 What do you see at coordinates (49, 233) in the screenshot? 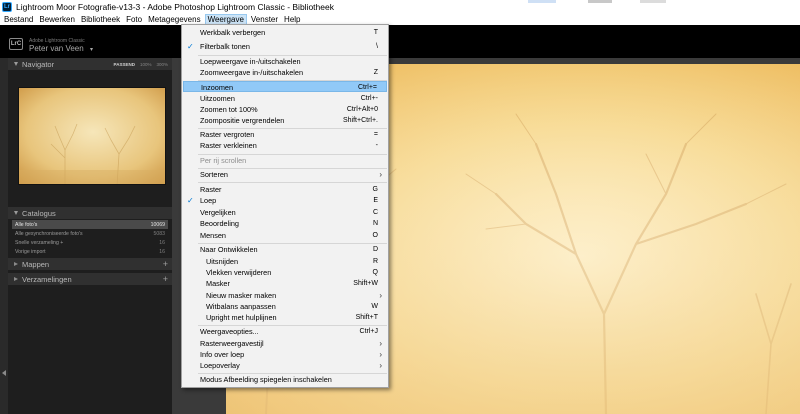
I see `catalog-item-label: Alle gesynchroniseerde foto's` at bounding box center [49, 233].